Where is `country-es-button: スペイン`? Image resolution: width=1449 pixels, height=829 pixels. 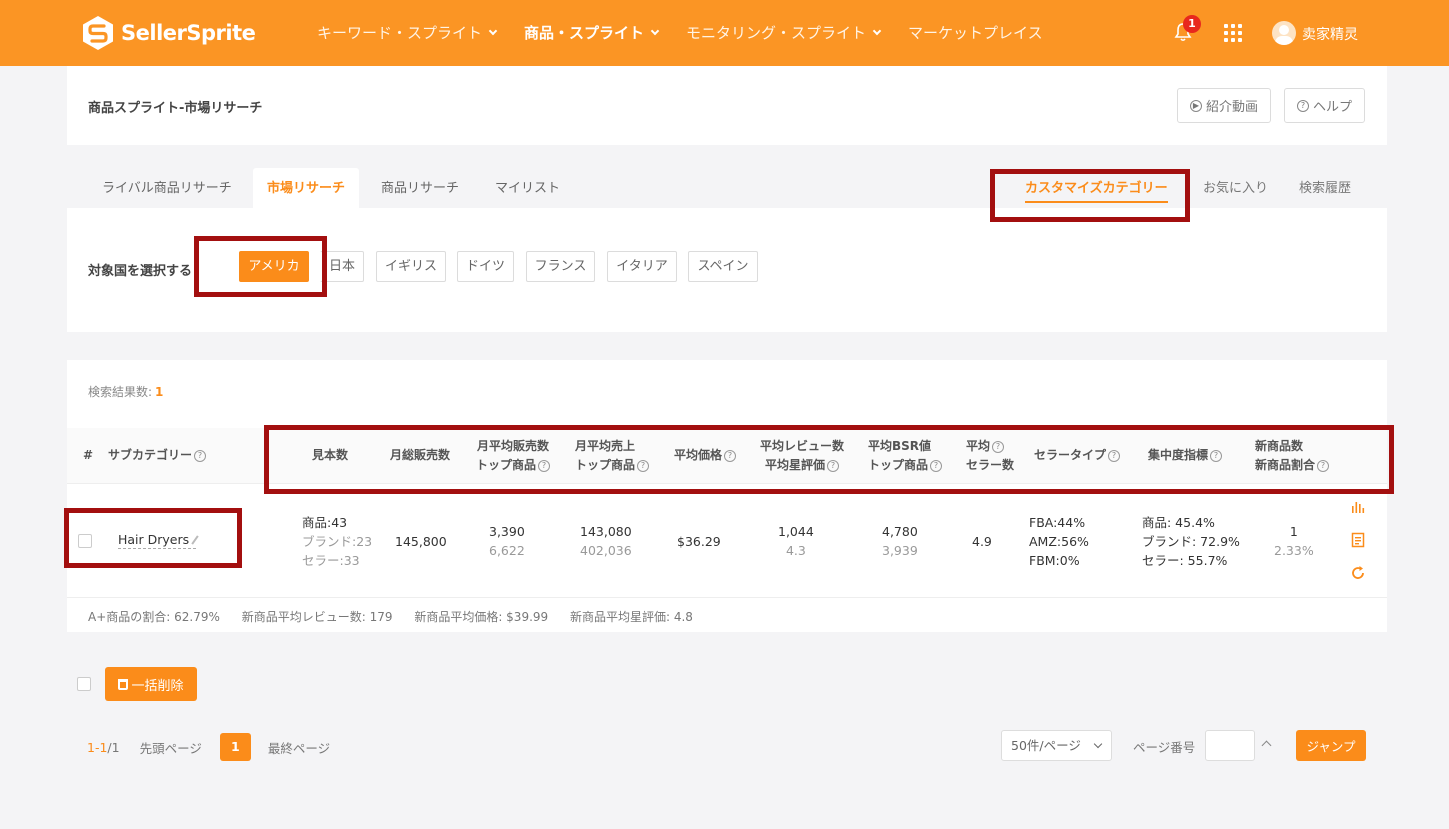
country-es-button: スペイン is located at coordinates (723, 266).